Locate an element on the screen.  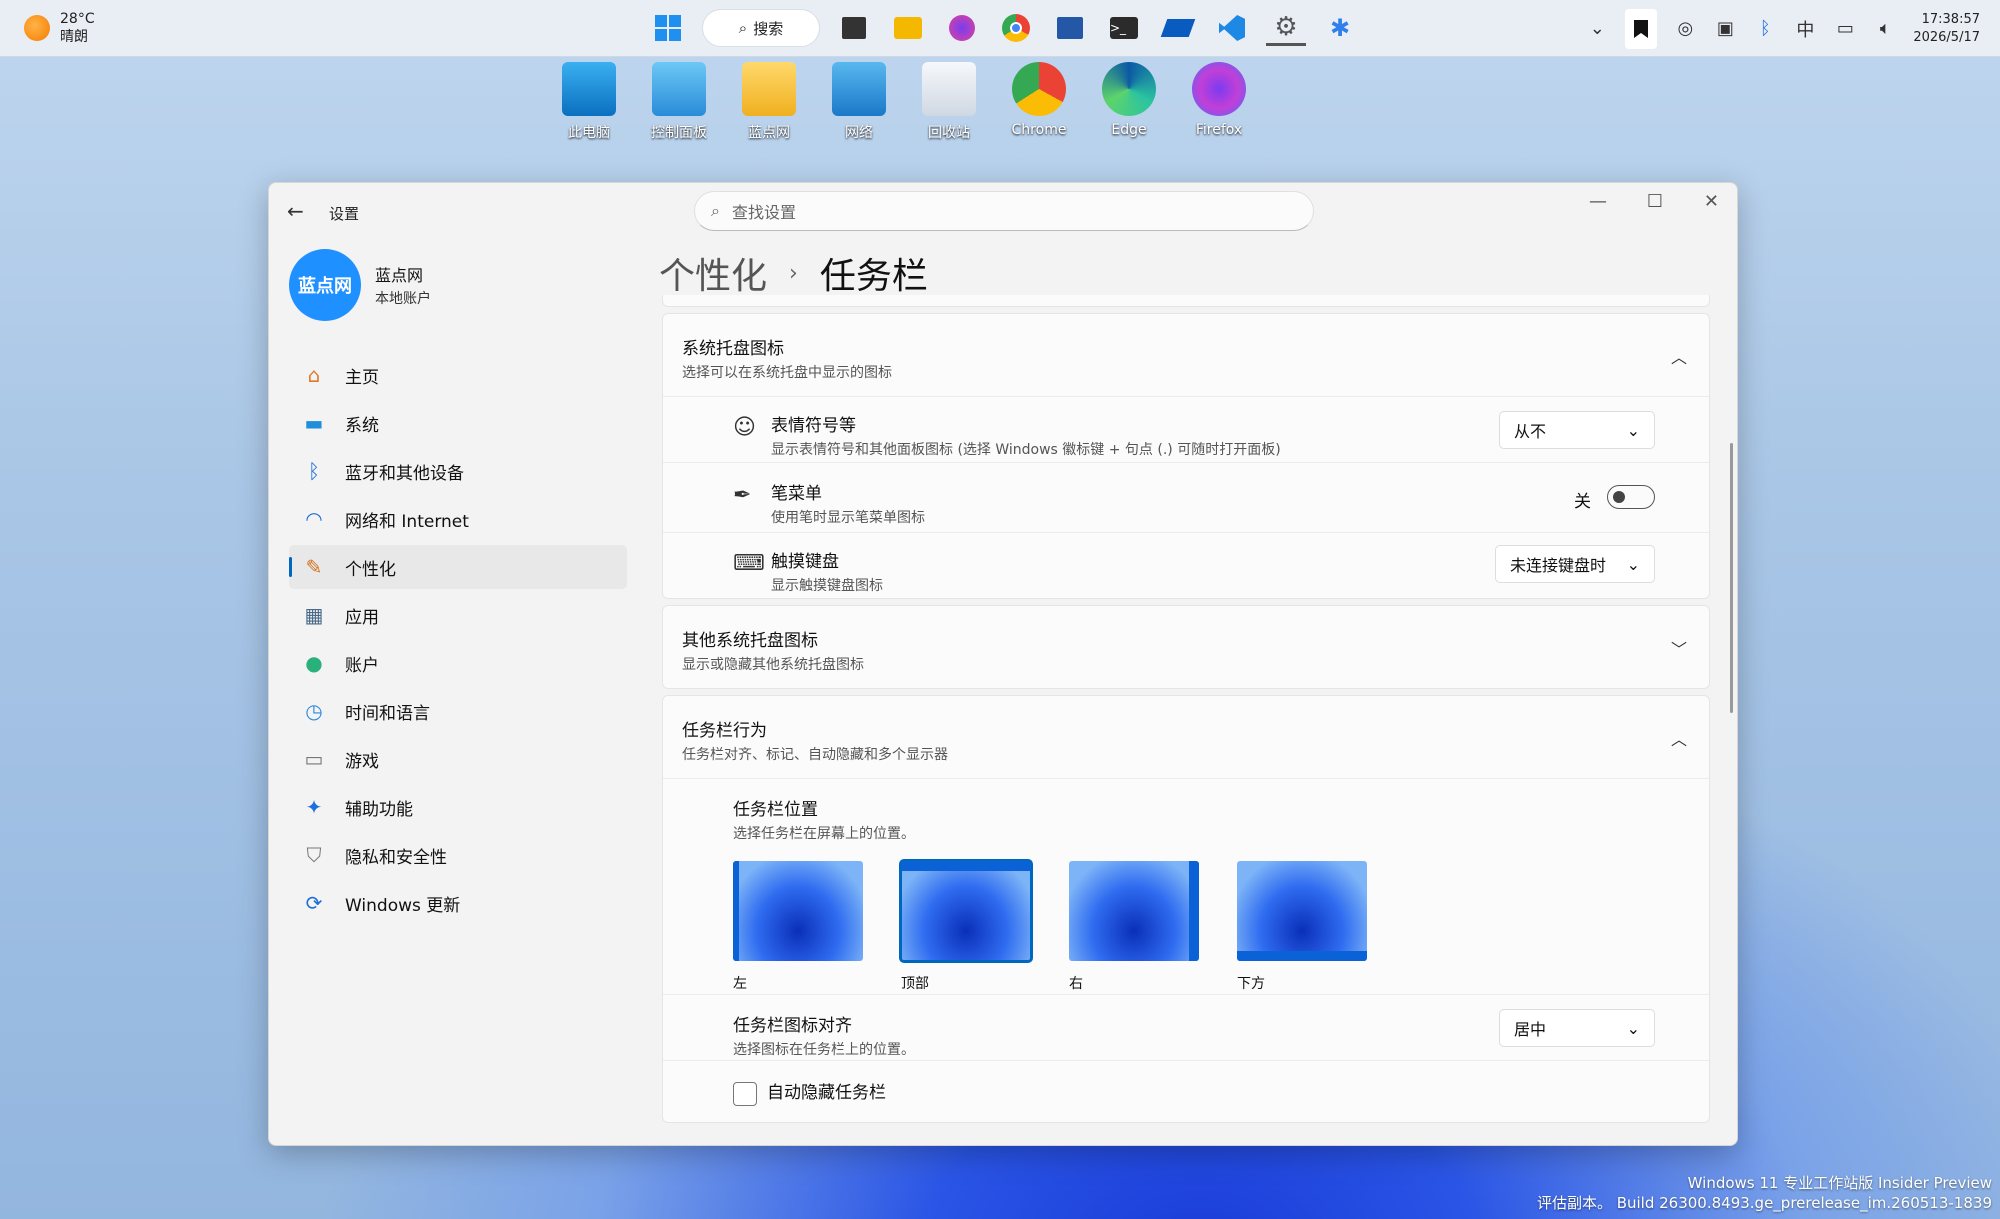
tray-app-icon-2: ▣ is located at coordinates (1725, 28).